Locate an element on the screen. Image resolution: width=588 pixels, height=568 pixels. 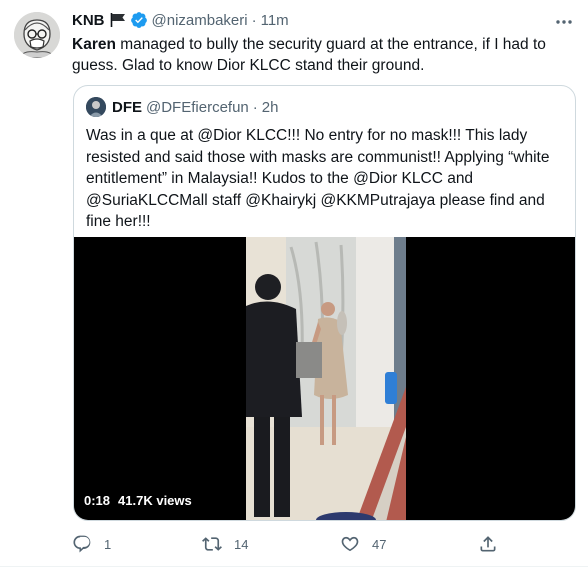
tweet-text-bold: Karen is located at coordinates (94, 44).